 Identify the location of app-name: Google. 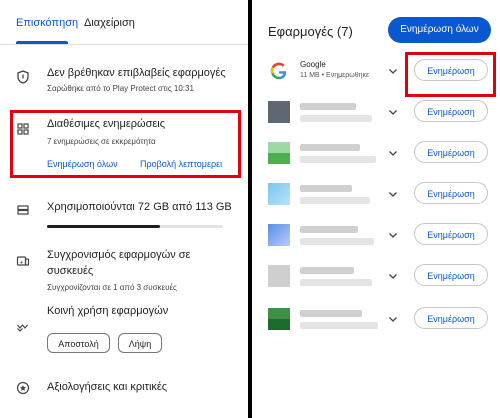
(313, 64).